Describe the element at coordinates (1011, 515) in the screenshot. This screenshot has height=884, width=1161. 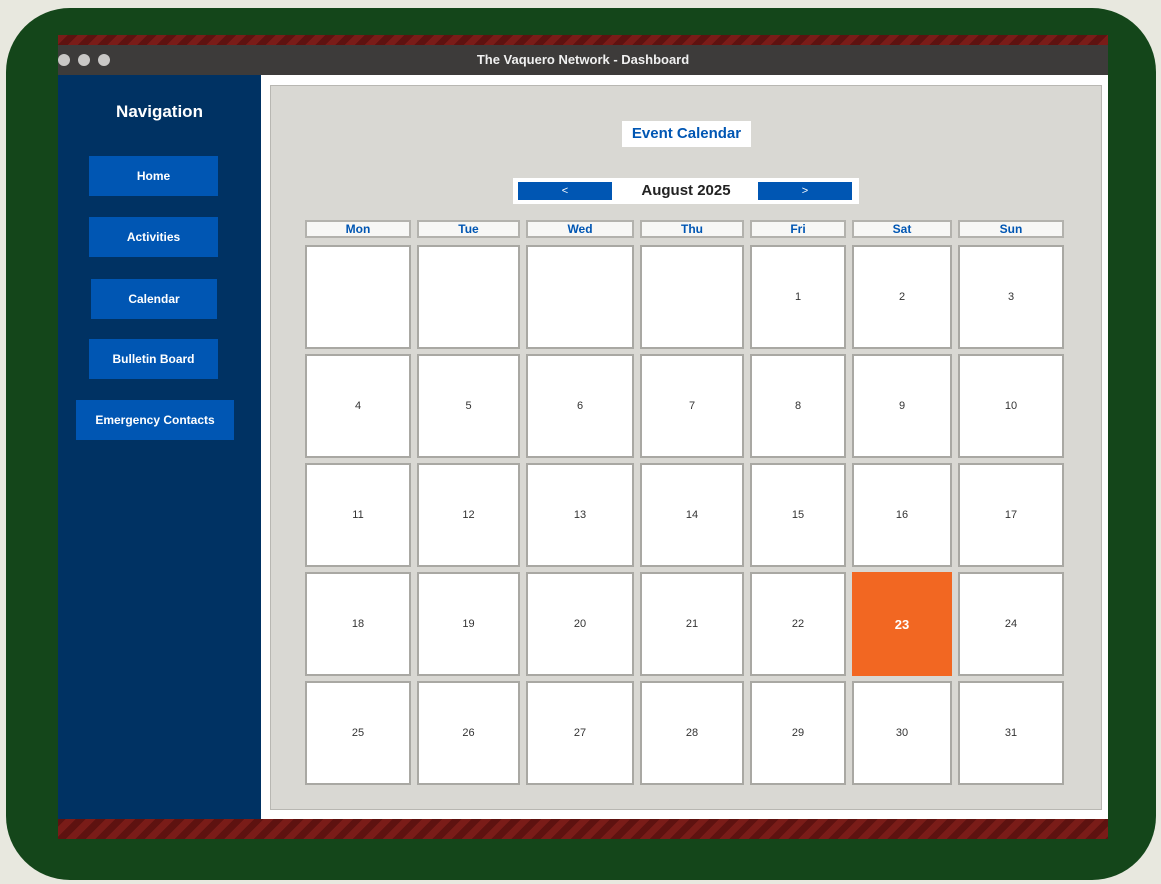
I see `day-cell: 17` at that location.